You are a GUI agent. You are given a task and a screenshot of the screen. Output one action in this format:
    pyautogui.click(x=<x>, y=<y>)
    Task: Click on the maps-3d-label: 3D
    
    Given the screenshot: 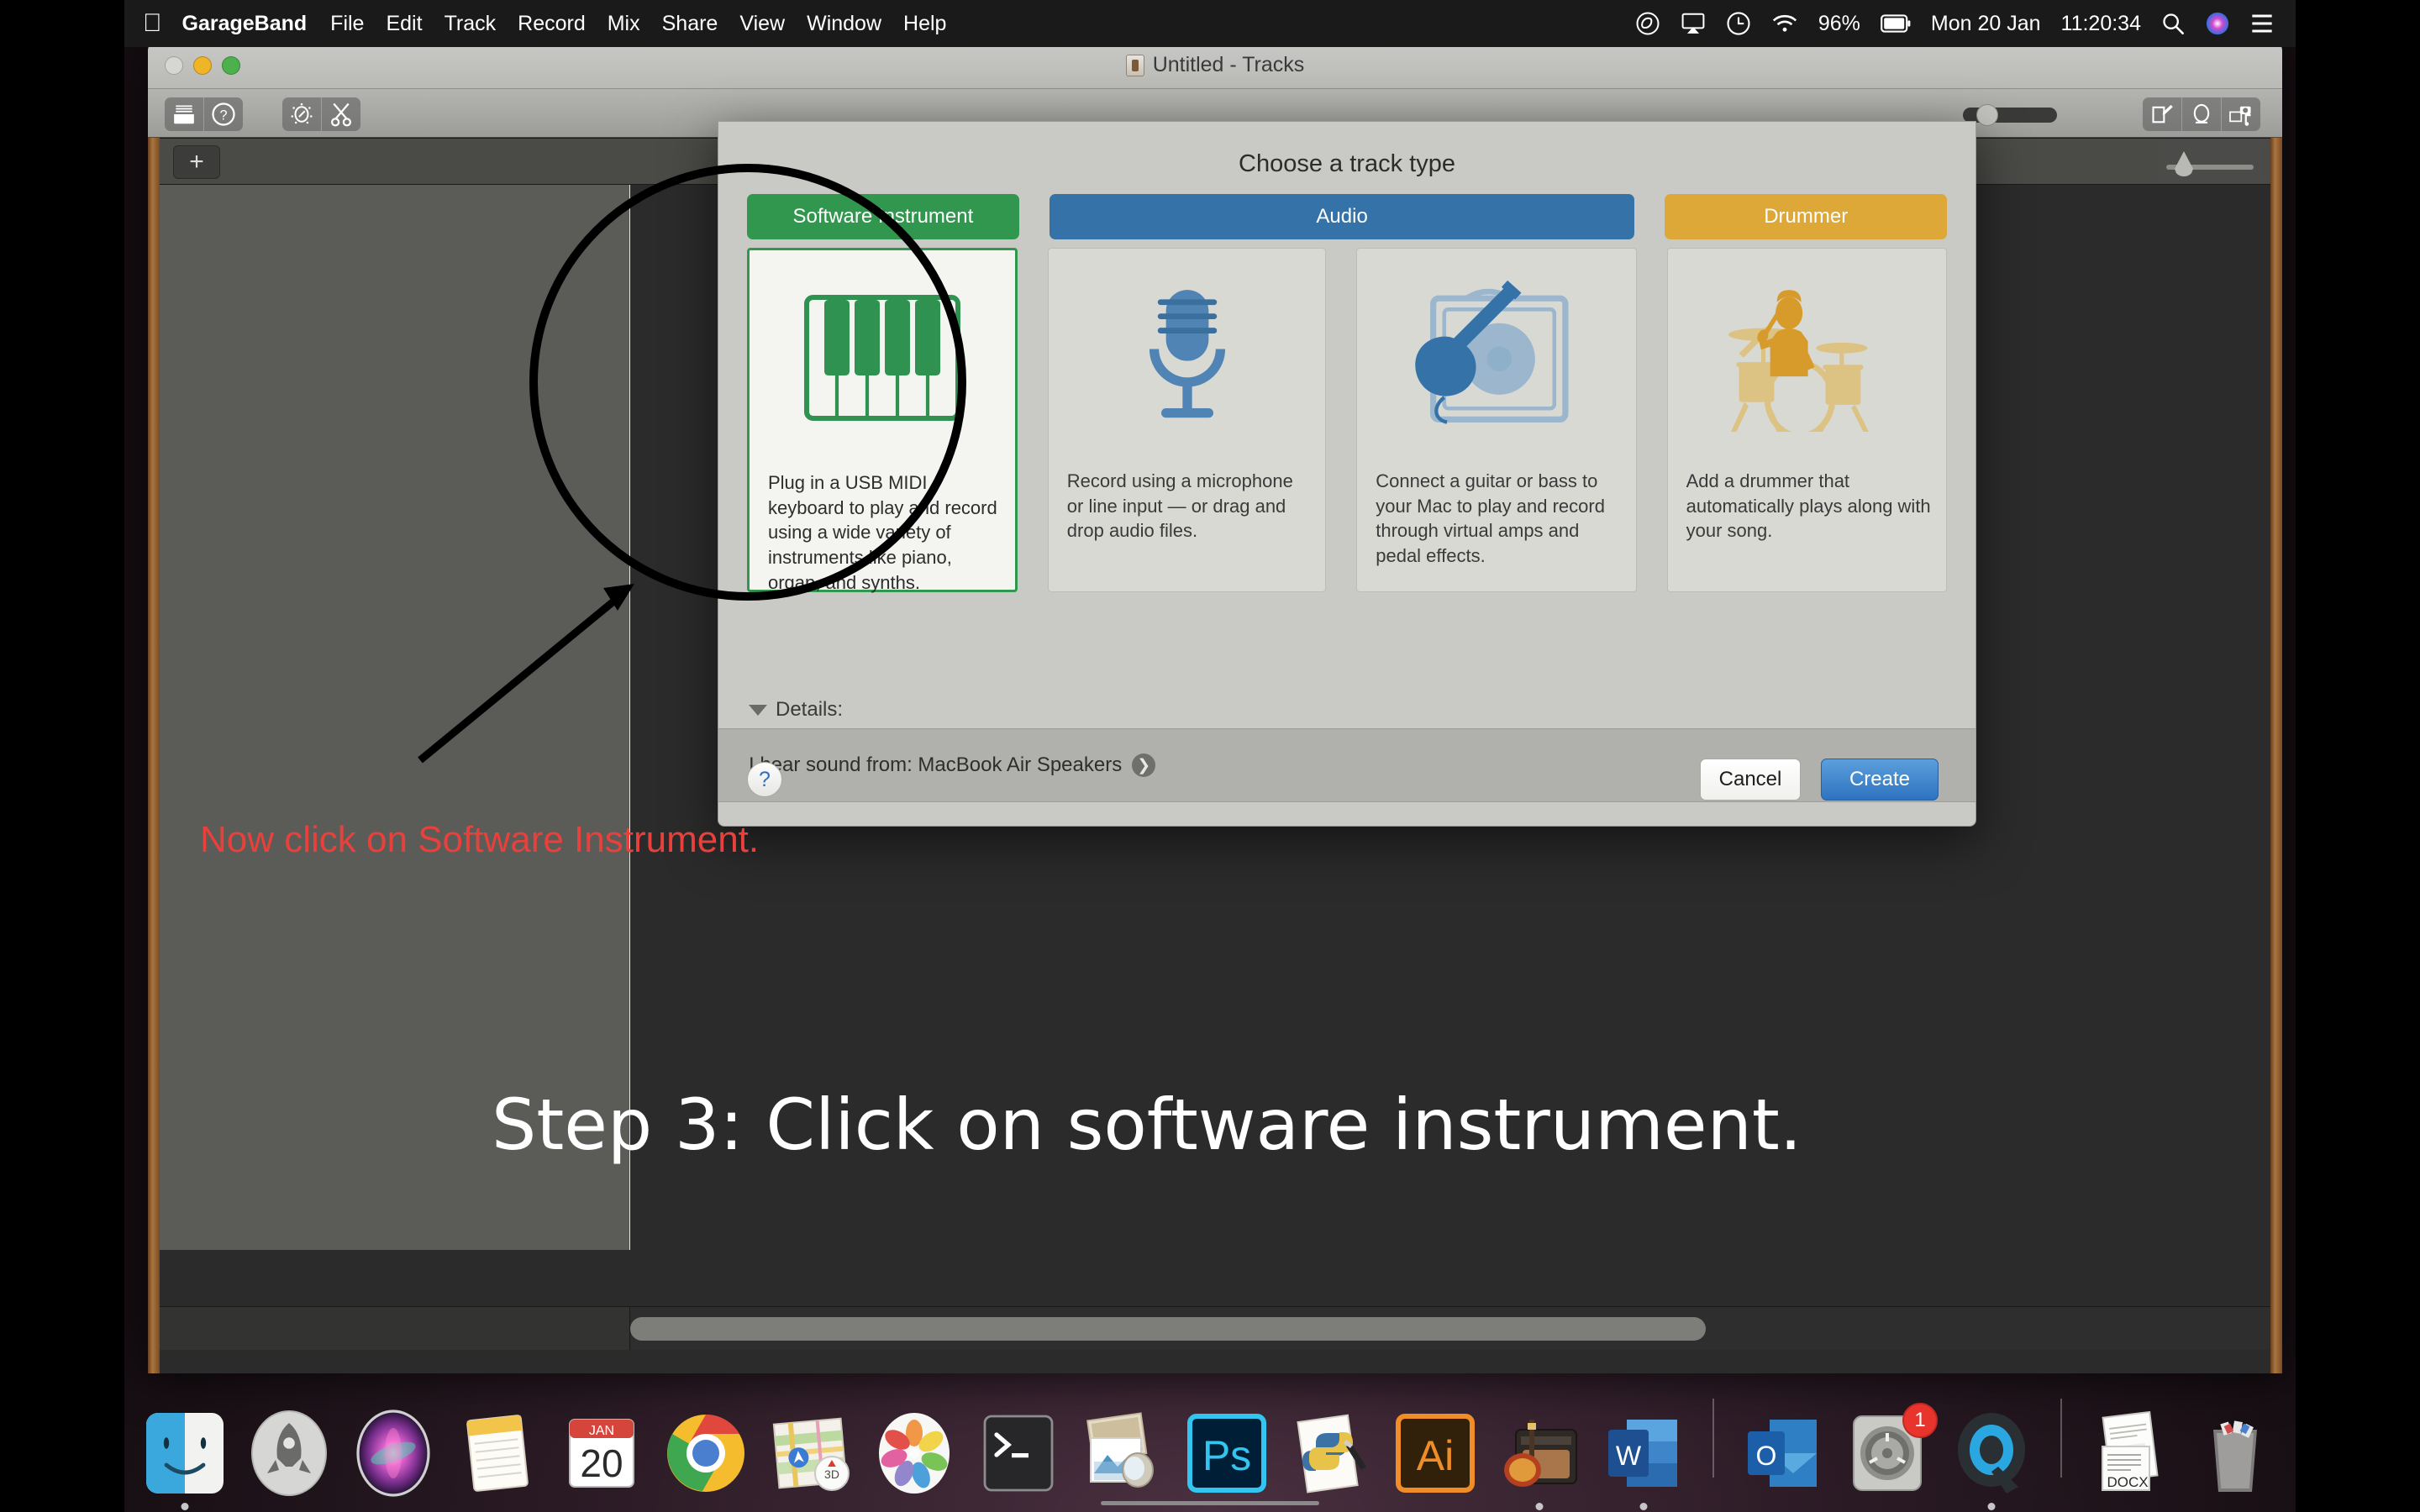 What is the action you would take?
    pyautogui.click(x=831, y=1474)
    